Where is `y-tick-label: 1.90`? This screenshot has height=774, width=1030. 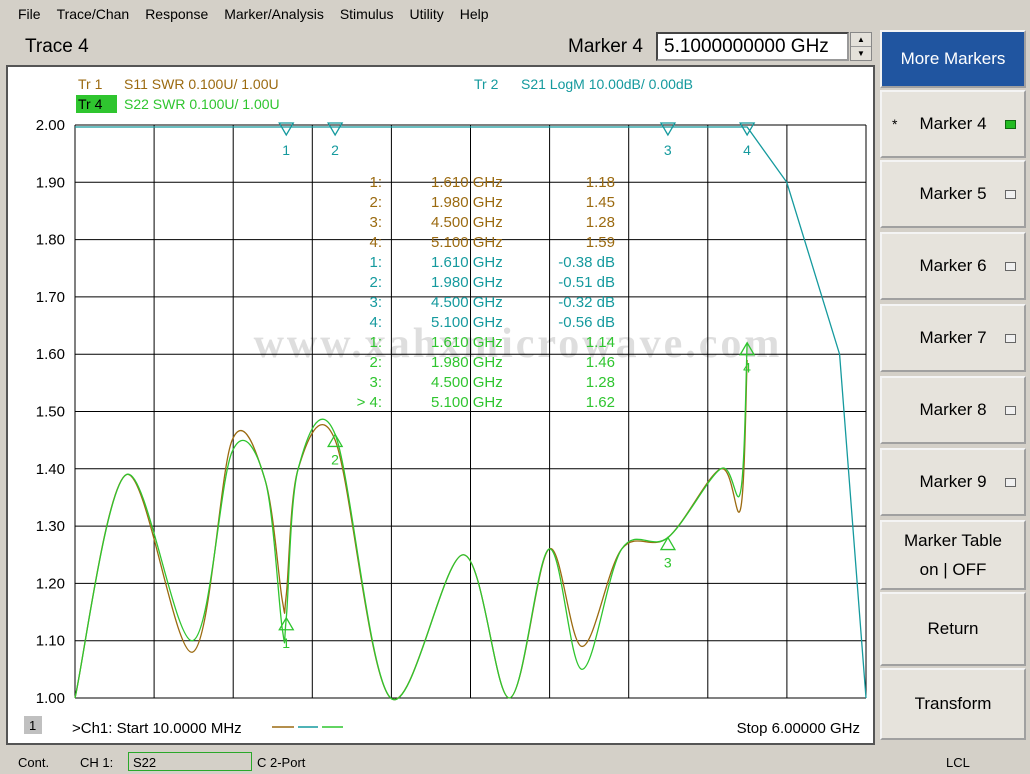
y-tick-label: 1.90 is located at coordinates (50, 182).